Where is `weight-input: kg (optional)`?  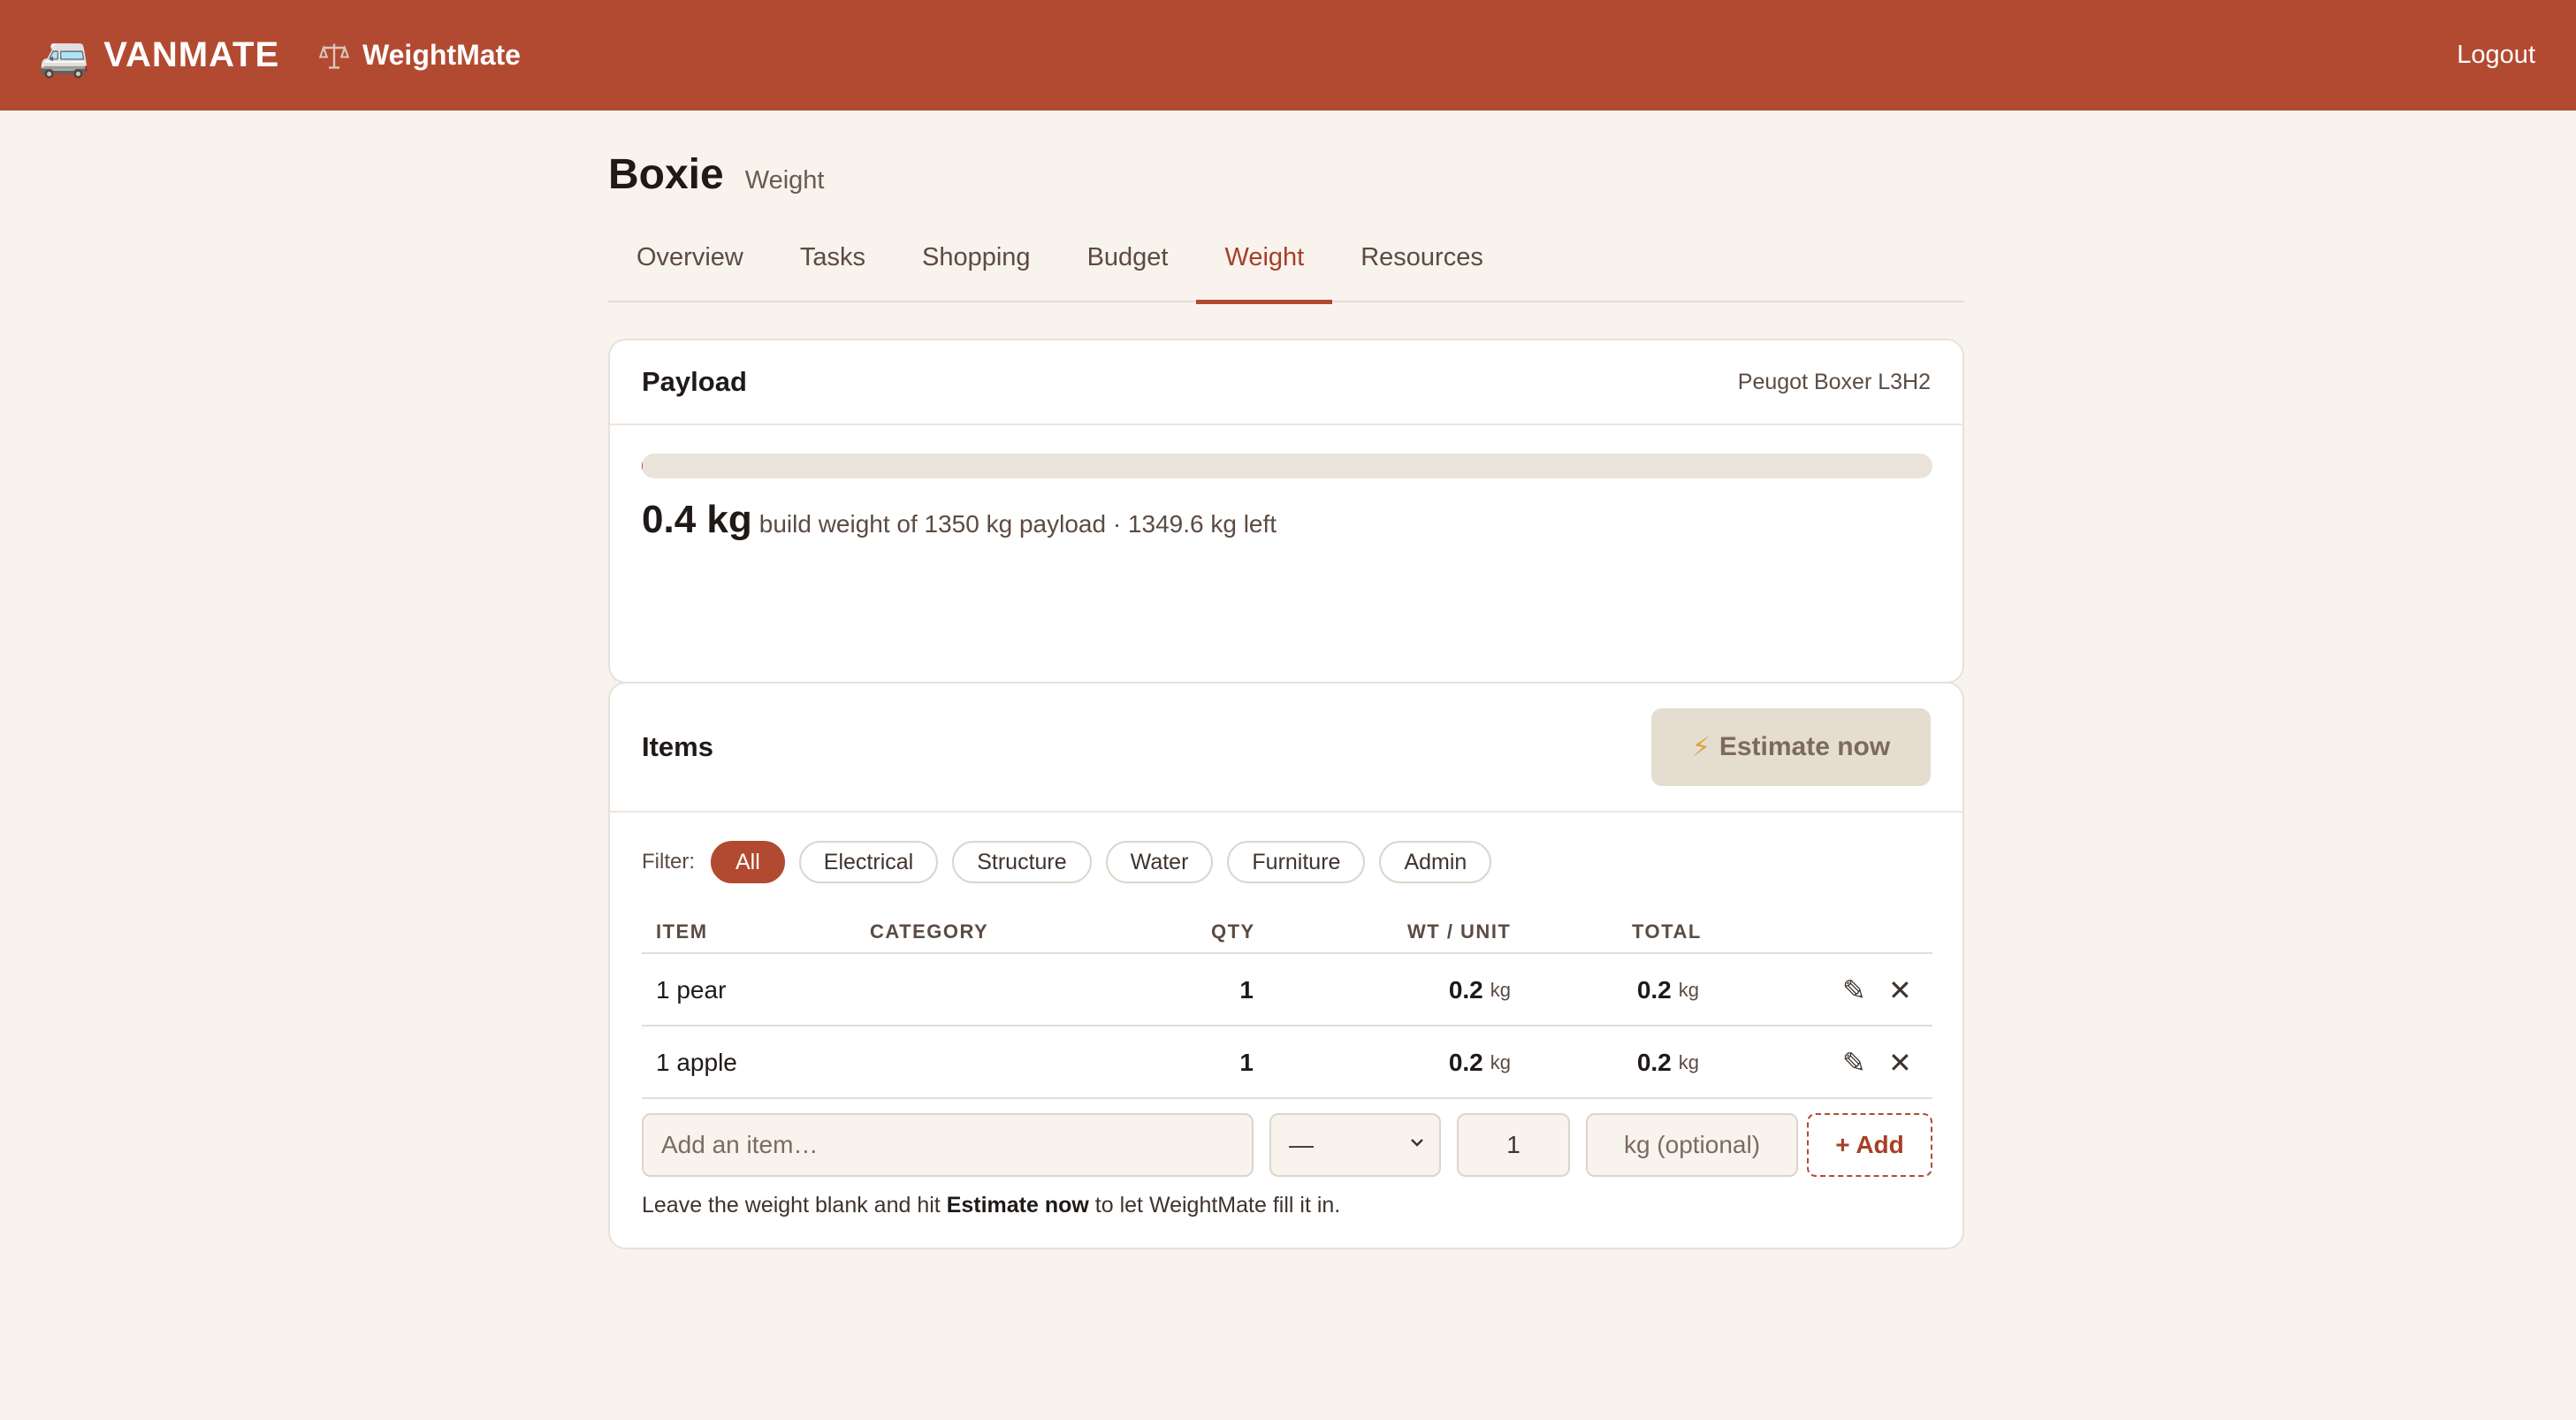 weight-input: kg (optional) is located at coordinates (1692, 1145).